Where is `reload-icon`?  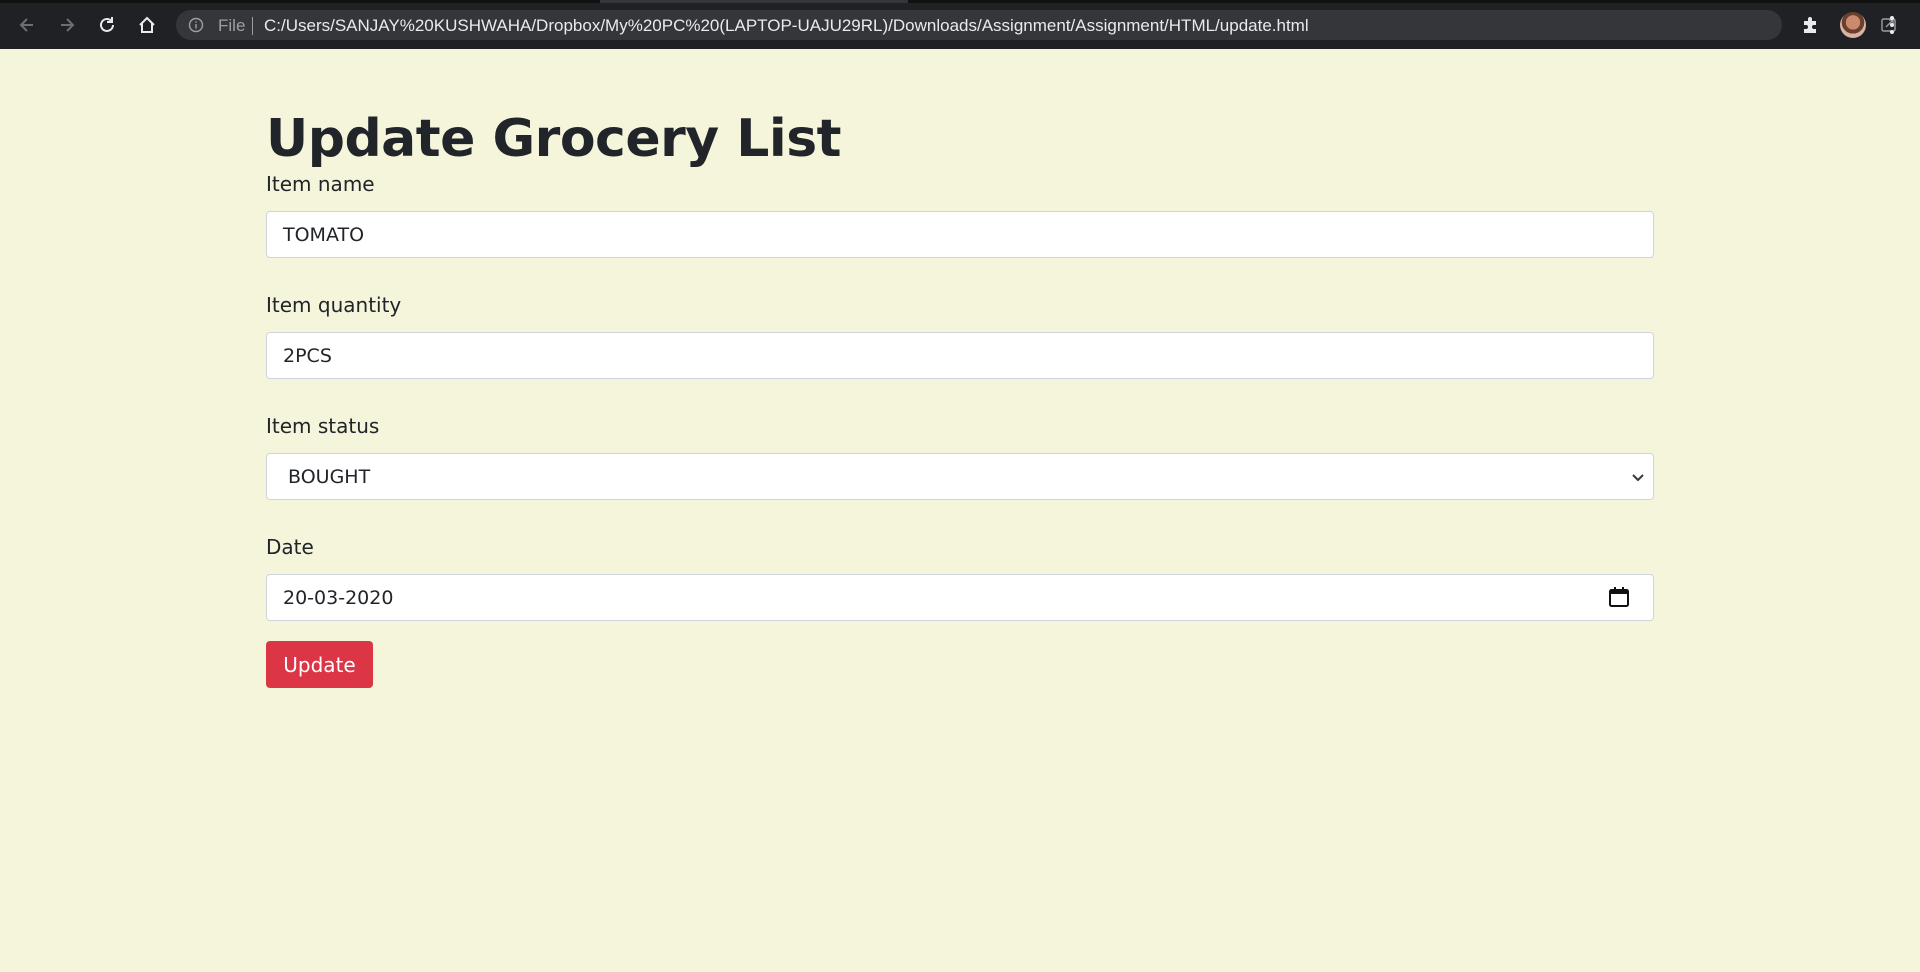 reload-icon is located at coordinates (107, 25).